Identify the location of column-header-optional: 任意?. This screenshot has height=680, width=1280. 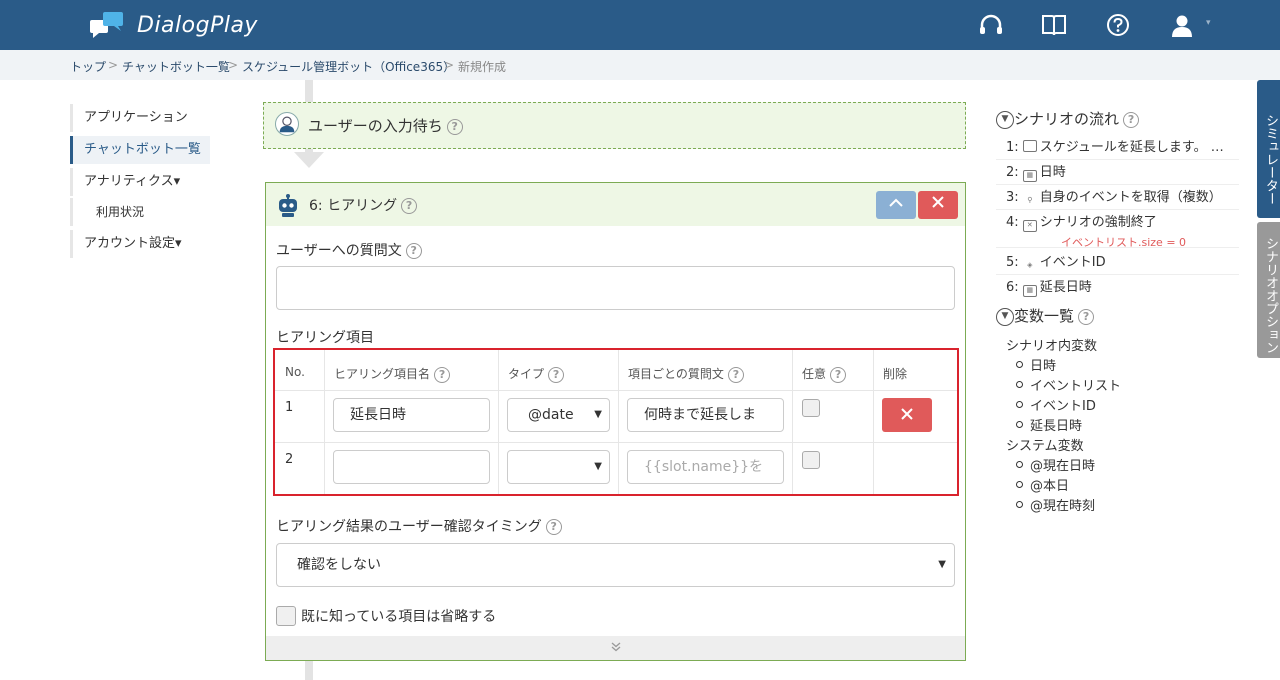
(824, 374).